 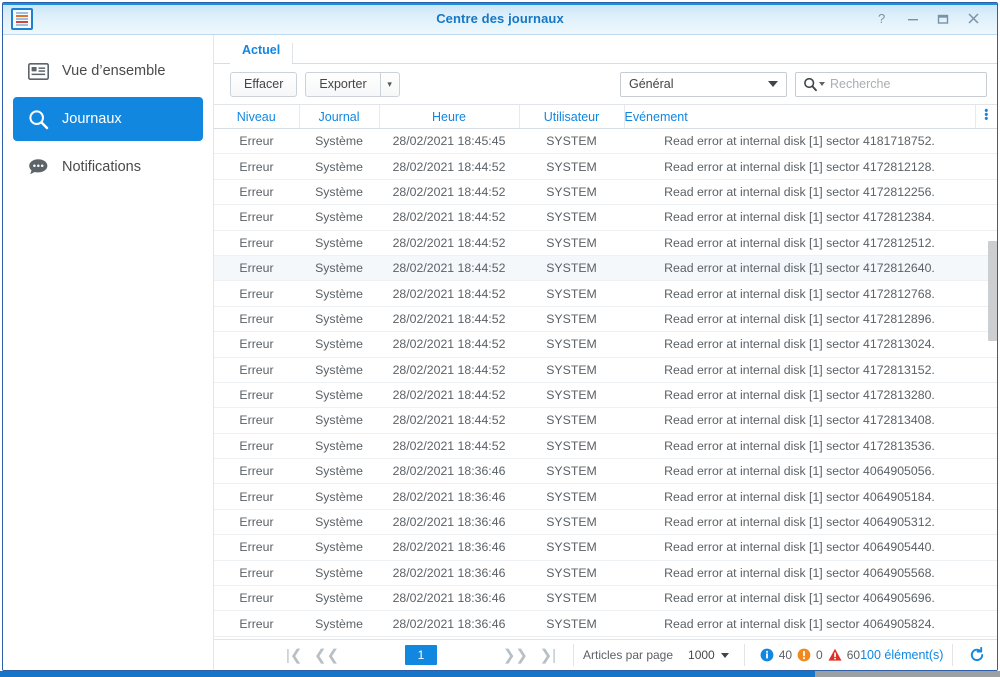 I want to click on desktop-taskbar, so click(x=500, y=674).